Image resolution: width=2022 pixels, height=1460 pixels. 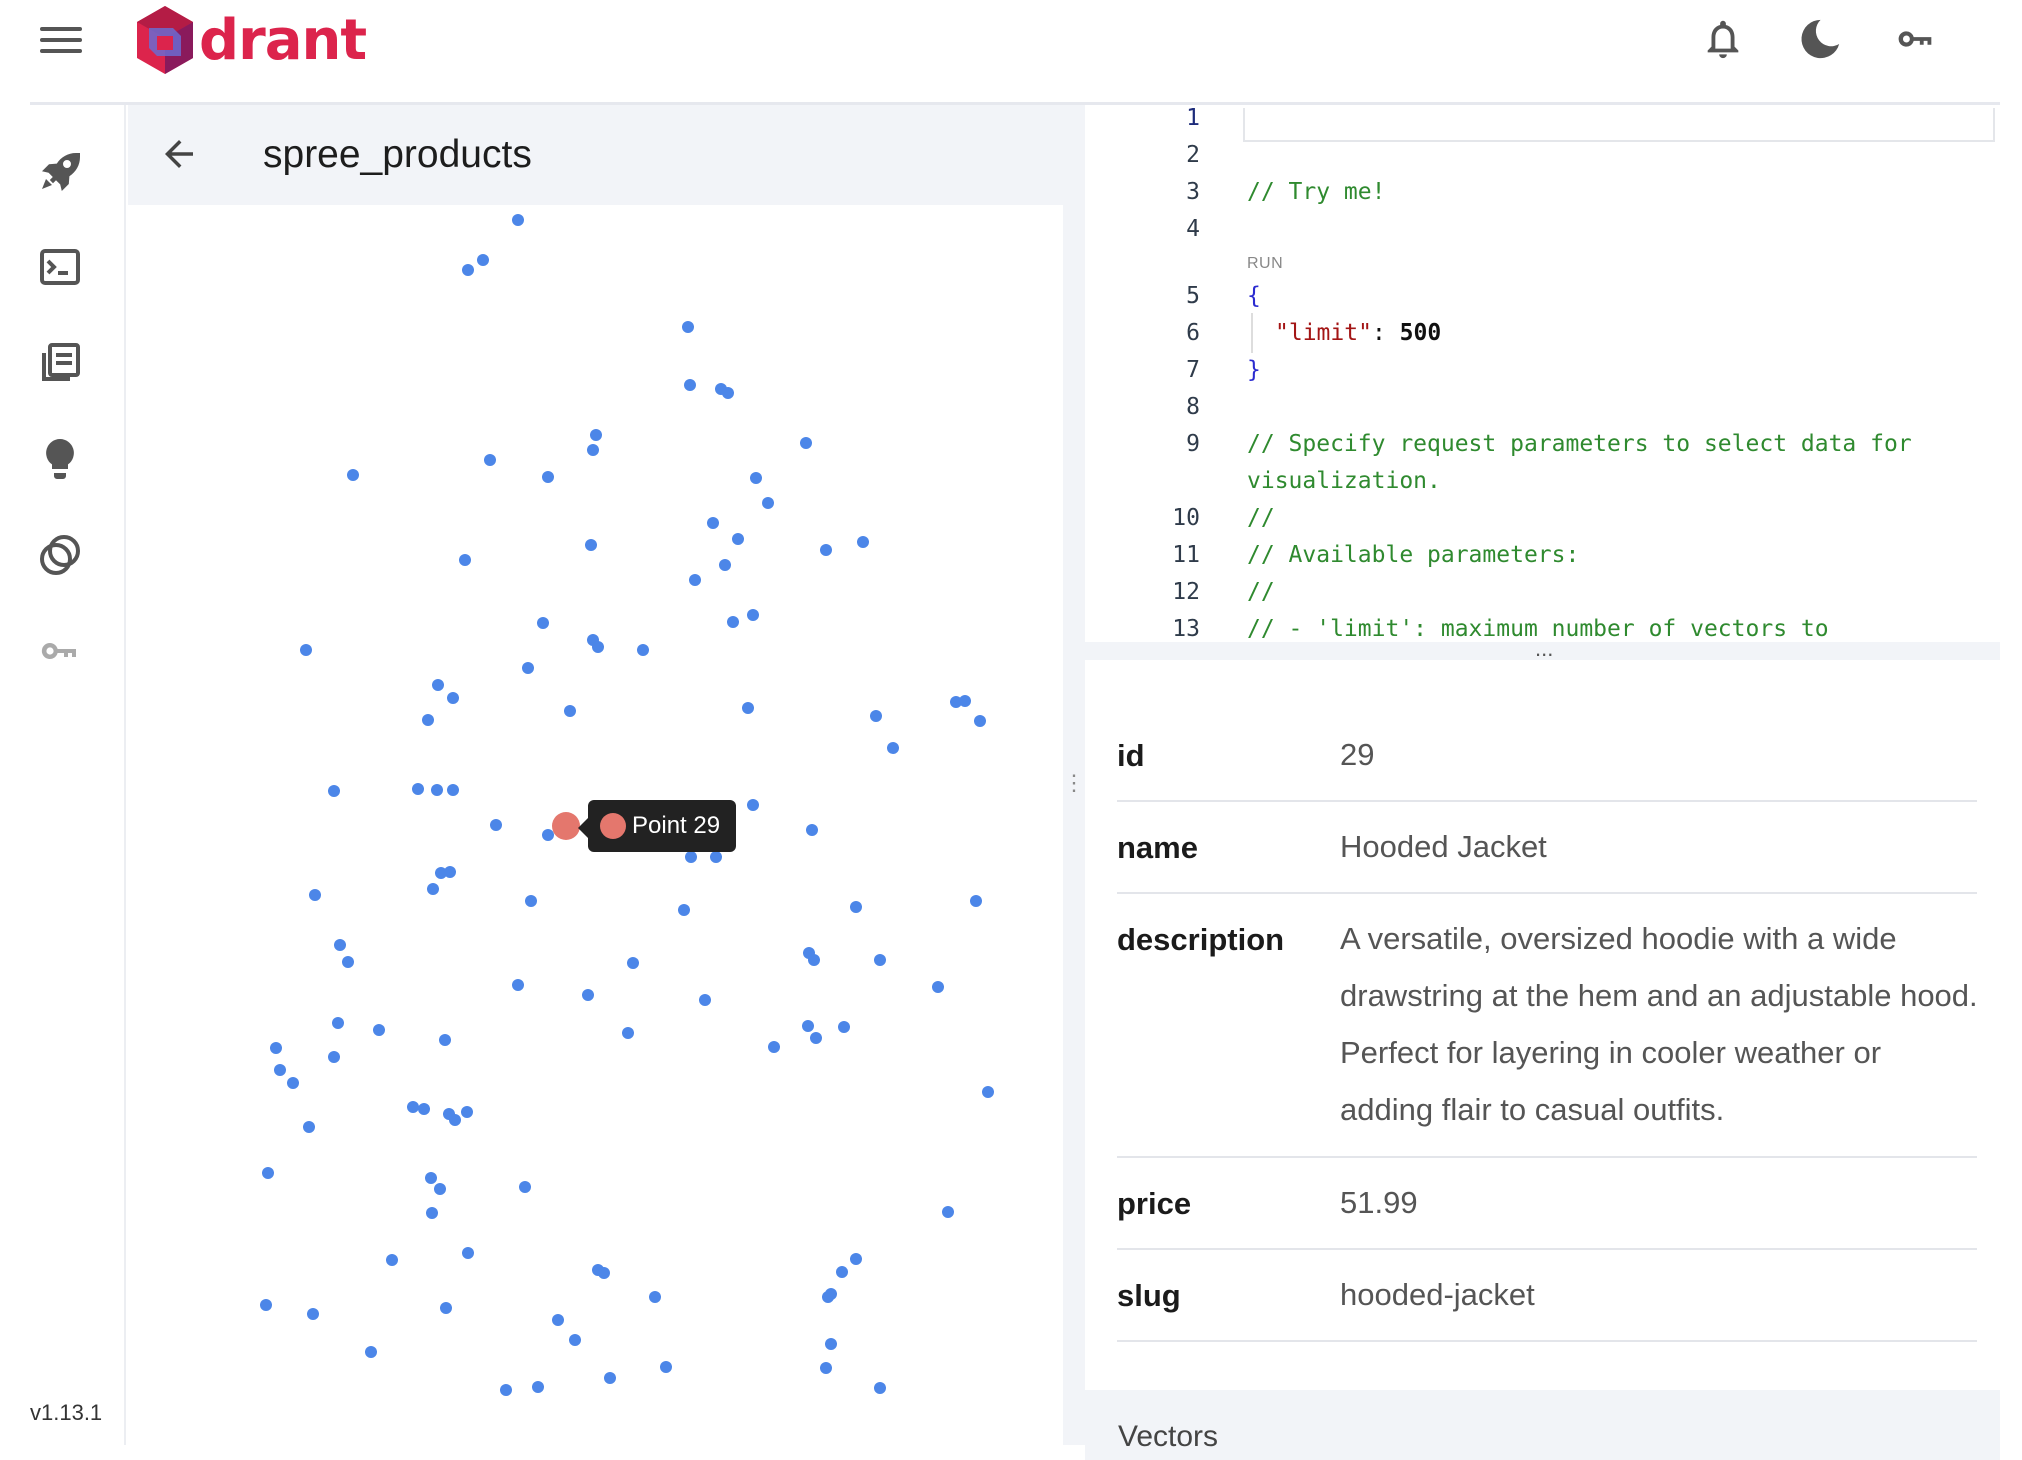 I want to click on qdrant-logo: drant, so click(x=250, y=40).